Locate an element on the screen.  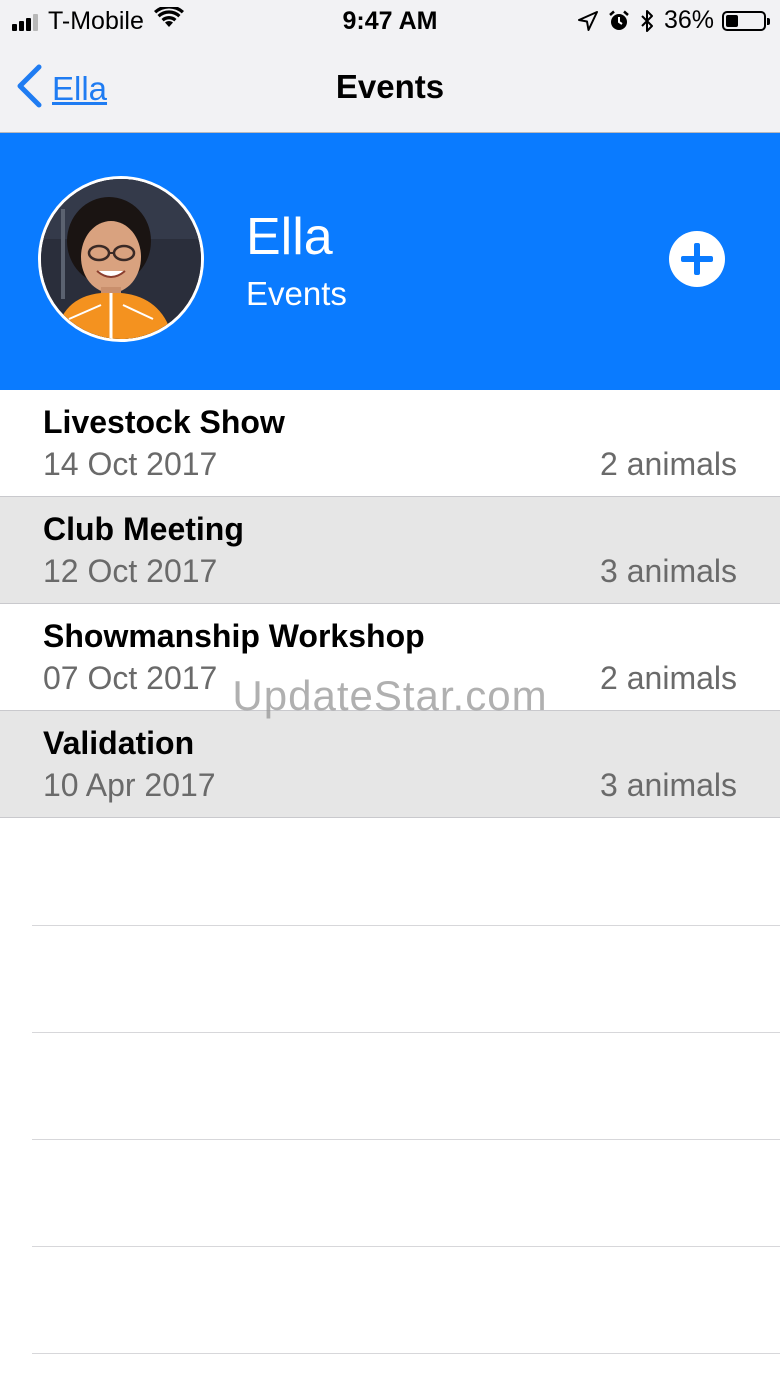
event-date: 07 Oct 2017 is located at coordinates (130, 678).